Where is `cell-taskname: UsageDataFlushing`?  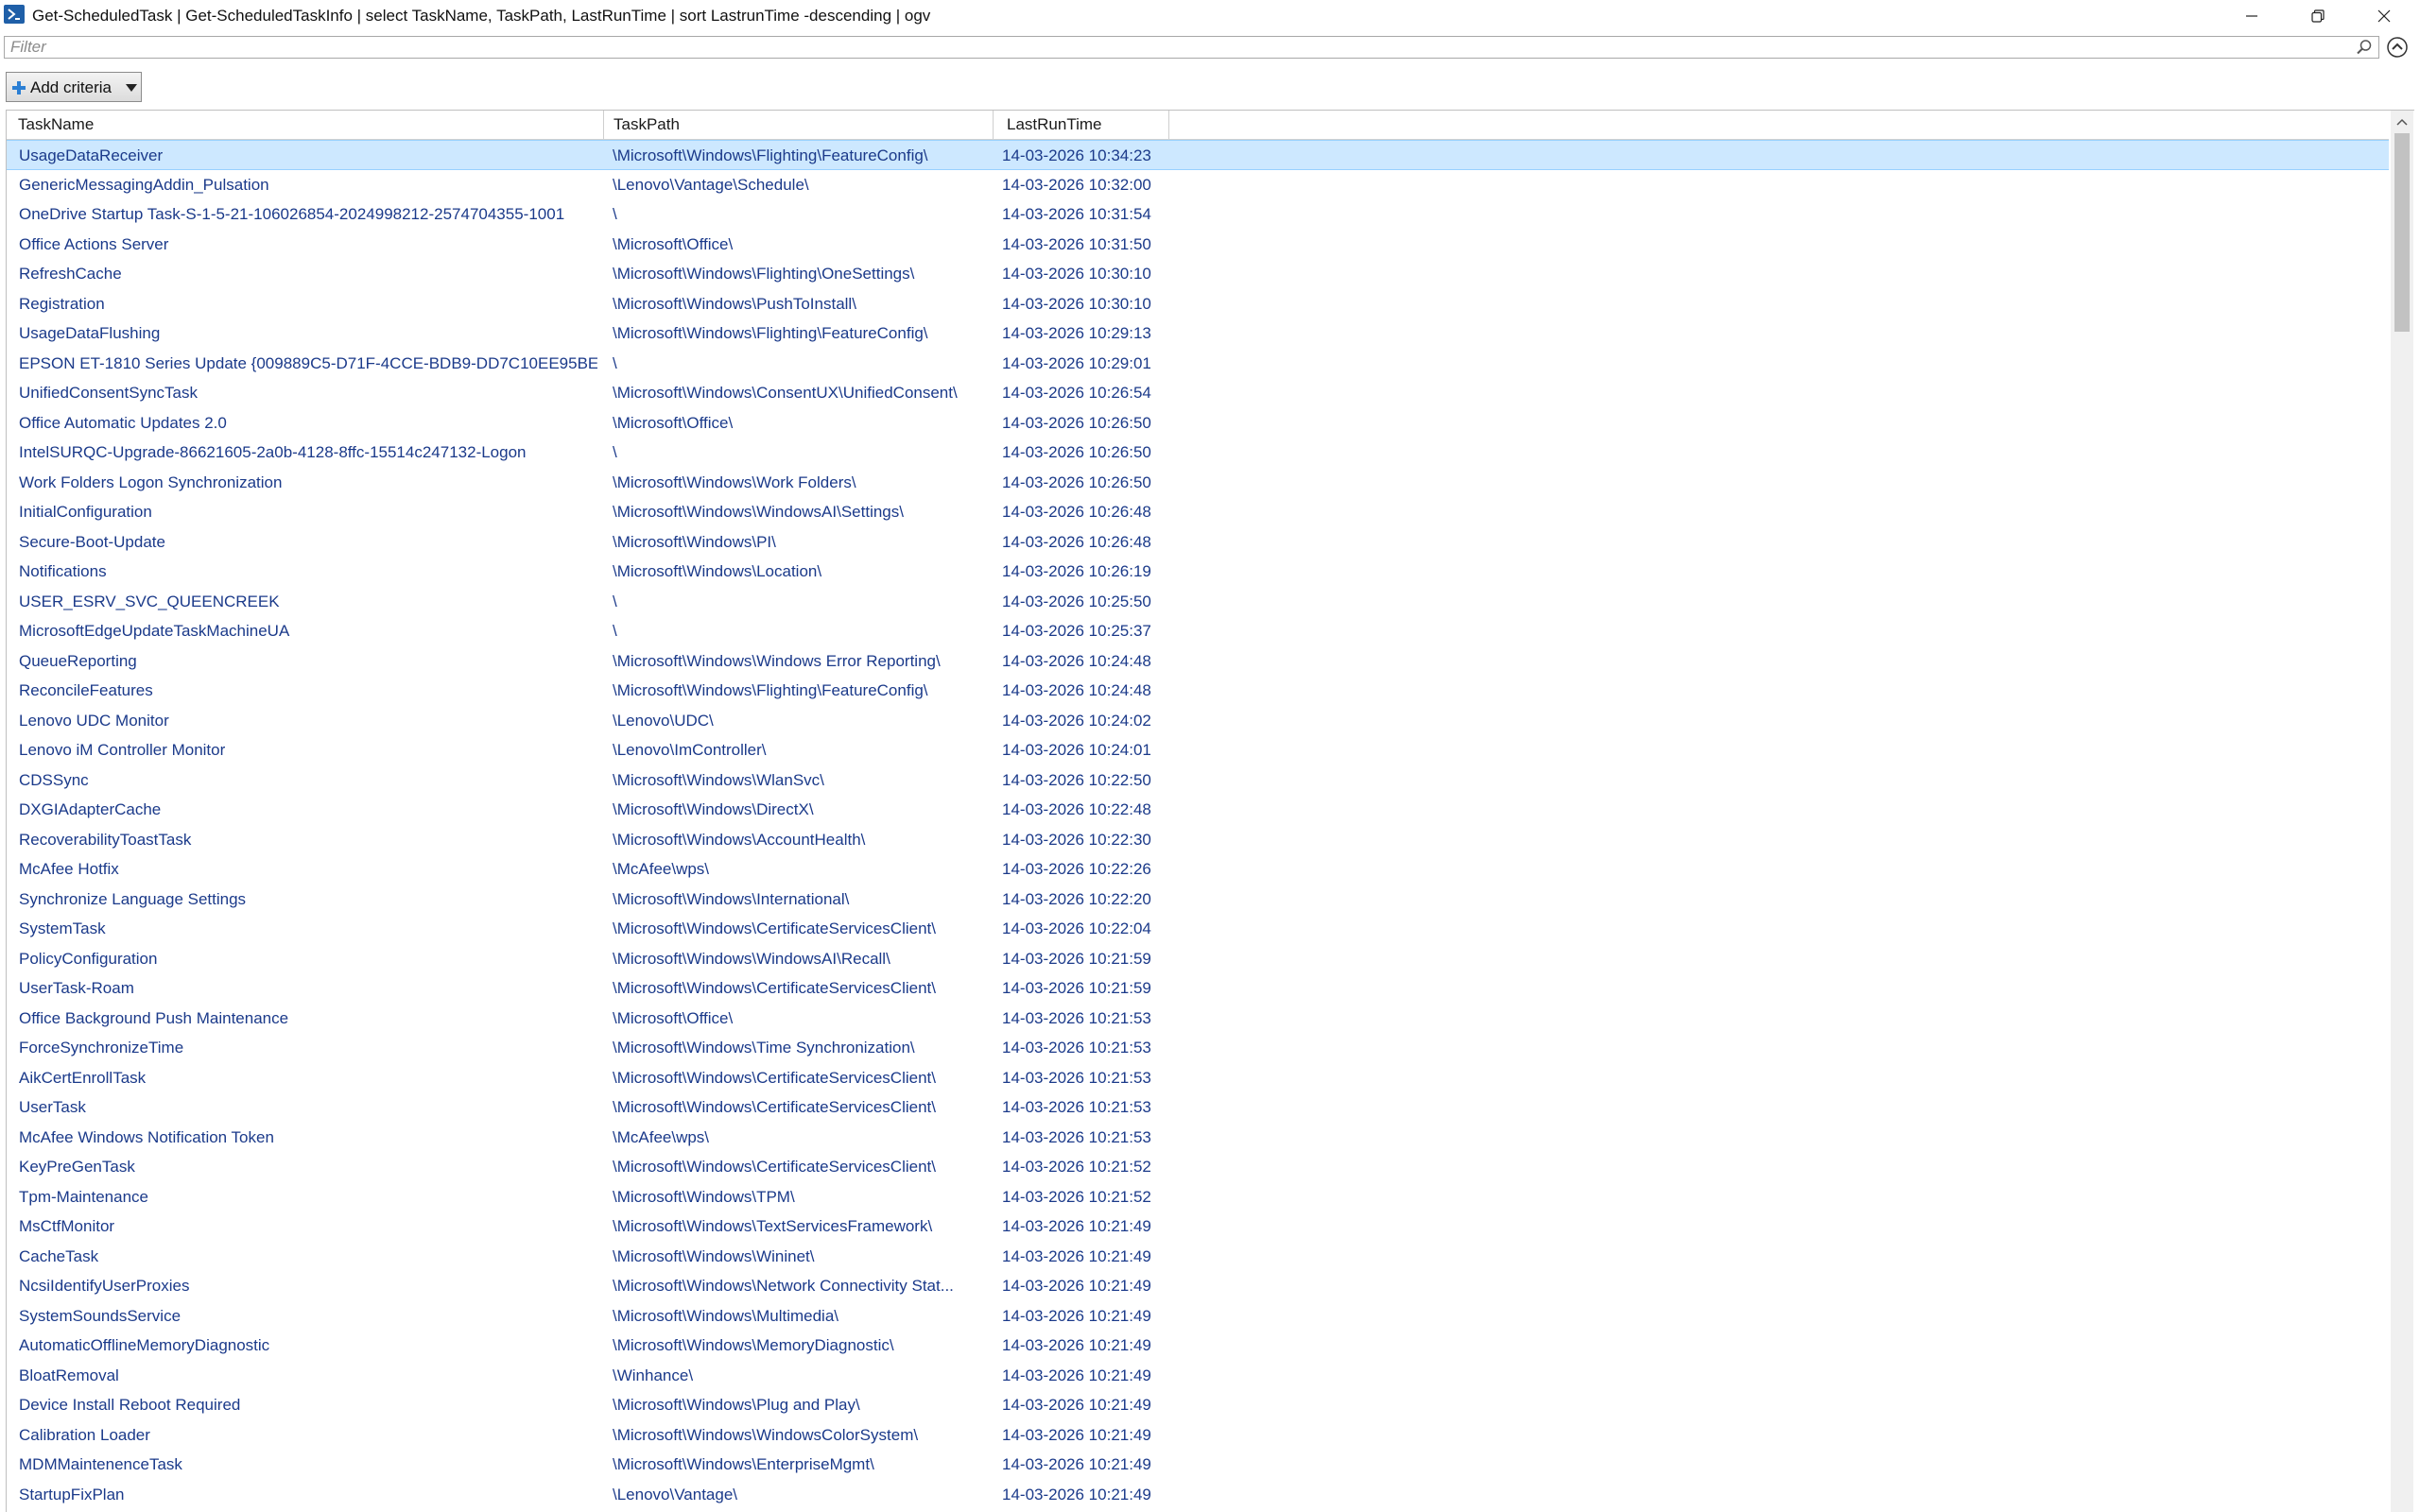
cell-taskname: UsageDataFlushing is located at coordinates (90, 333).